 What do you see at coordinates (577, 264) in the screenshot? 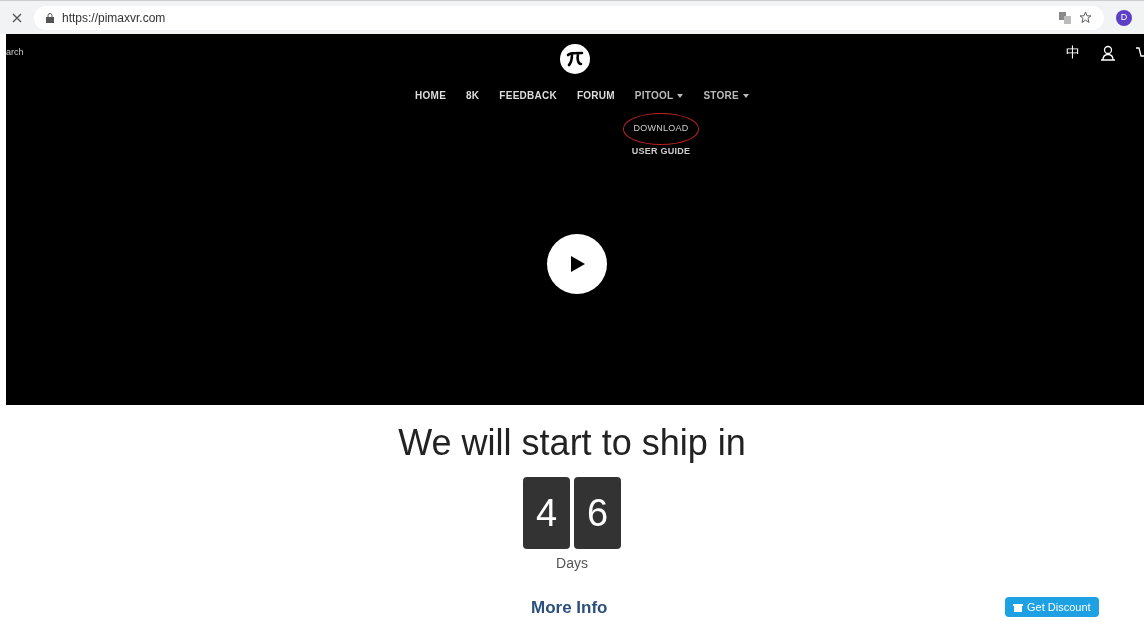
I see `play-button` at bounding box center [577, 264].